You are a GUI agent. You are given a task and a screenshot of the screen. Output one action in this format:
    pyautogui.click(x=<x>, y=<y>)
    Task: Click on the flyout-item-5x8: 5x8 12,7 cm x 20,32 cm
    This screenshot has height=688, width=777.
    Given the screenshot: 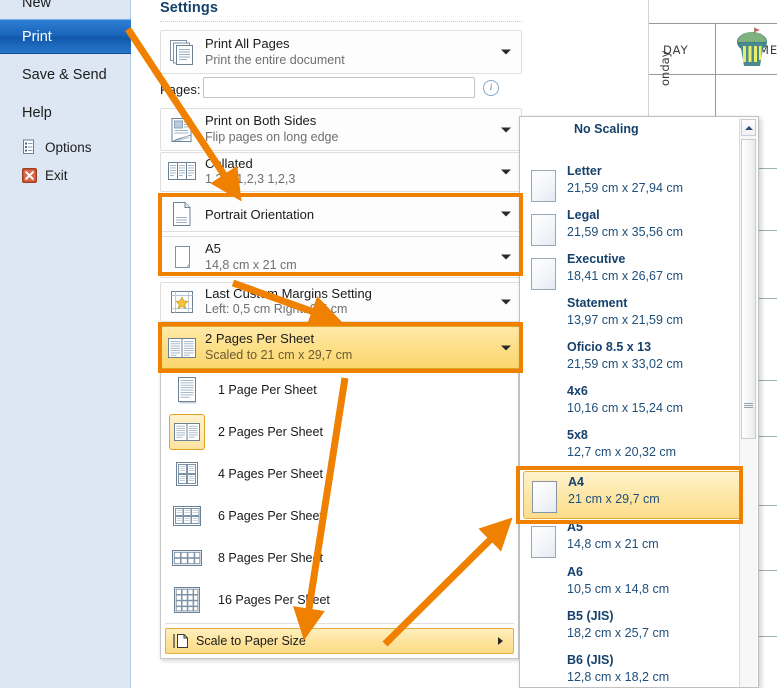 What is the action you would take?
    pyautogui.click(x=631, y=451)
    